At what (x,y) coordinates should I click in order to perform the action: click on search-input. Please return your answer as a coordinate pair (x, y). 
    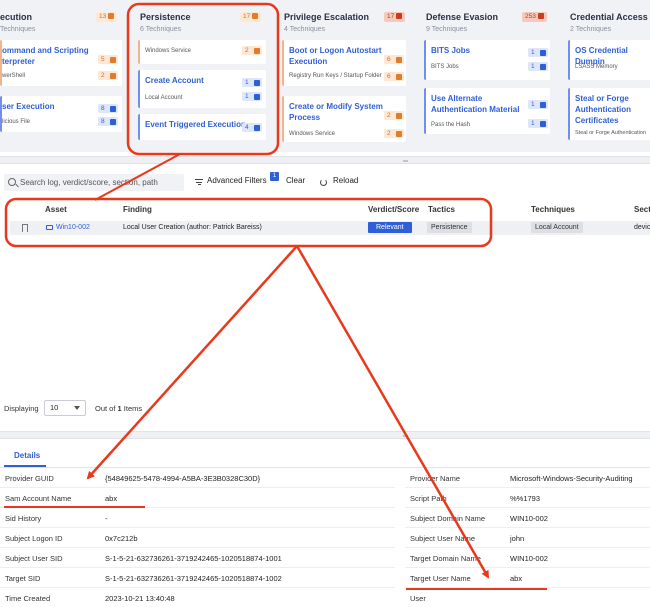
    Looking at the image, I should click on (100, 182).